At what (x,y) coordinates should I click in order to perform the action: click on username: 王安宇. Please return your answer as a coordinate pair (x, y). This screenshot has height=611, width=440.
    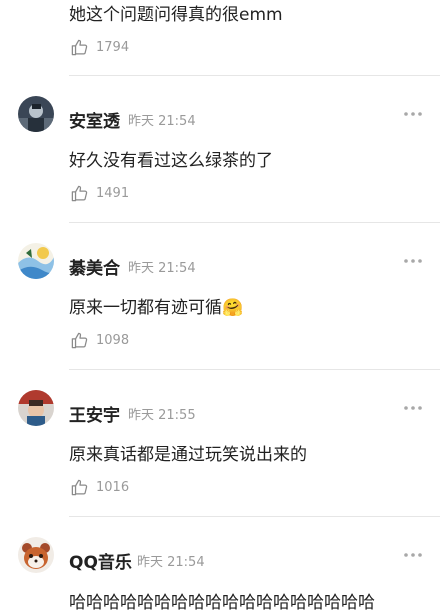
    Looking at the image, I should click on (94, 413).